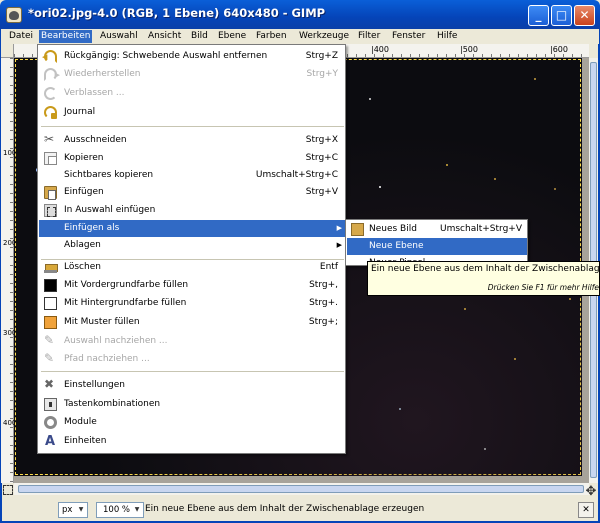 This screenshot has height=523, width=600. I want to click on menu-item-shortcut: Entf, so click(328, 267).